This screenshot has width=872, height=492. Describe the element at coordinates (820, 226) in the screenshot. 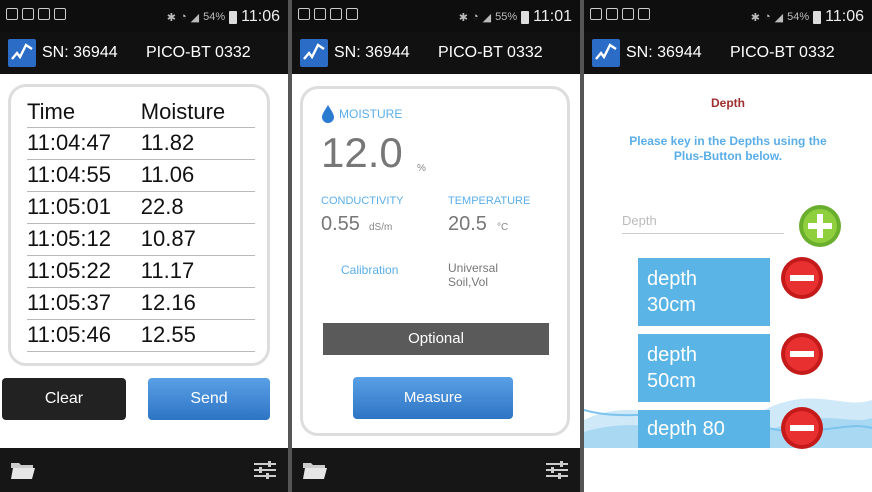

I see `add-depth-button` at that location.